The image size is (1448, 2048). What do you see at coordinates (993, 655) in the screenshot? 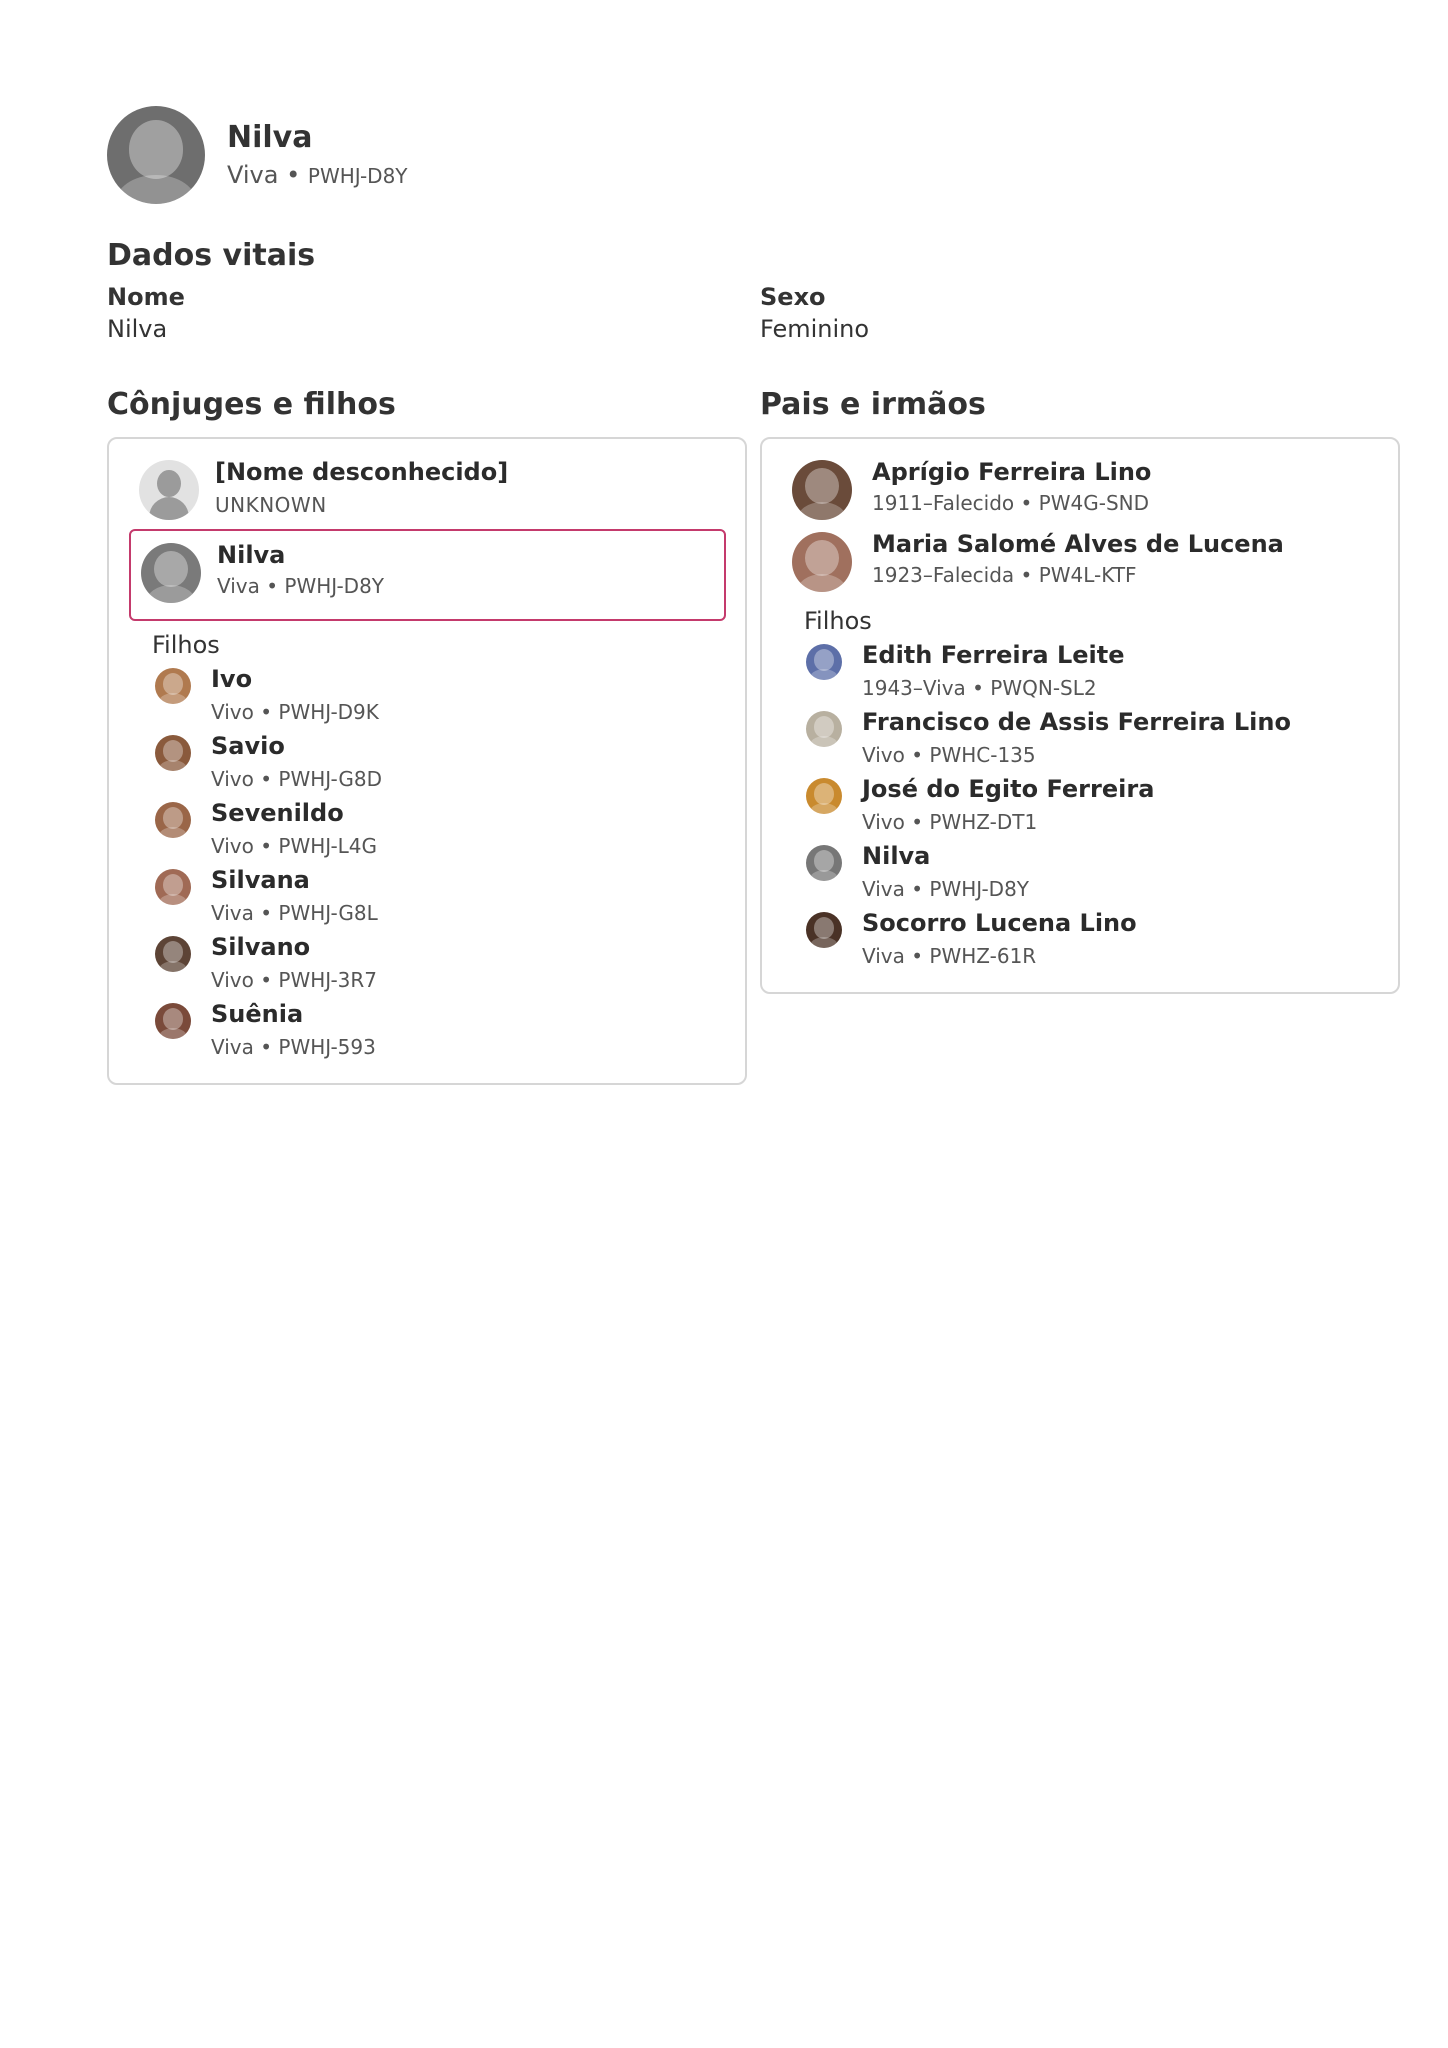
I see `child-name: Edith Ferreira Leite` at bounding box center [993, 655].